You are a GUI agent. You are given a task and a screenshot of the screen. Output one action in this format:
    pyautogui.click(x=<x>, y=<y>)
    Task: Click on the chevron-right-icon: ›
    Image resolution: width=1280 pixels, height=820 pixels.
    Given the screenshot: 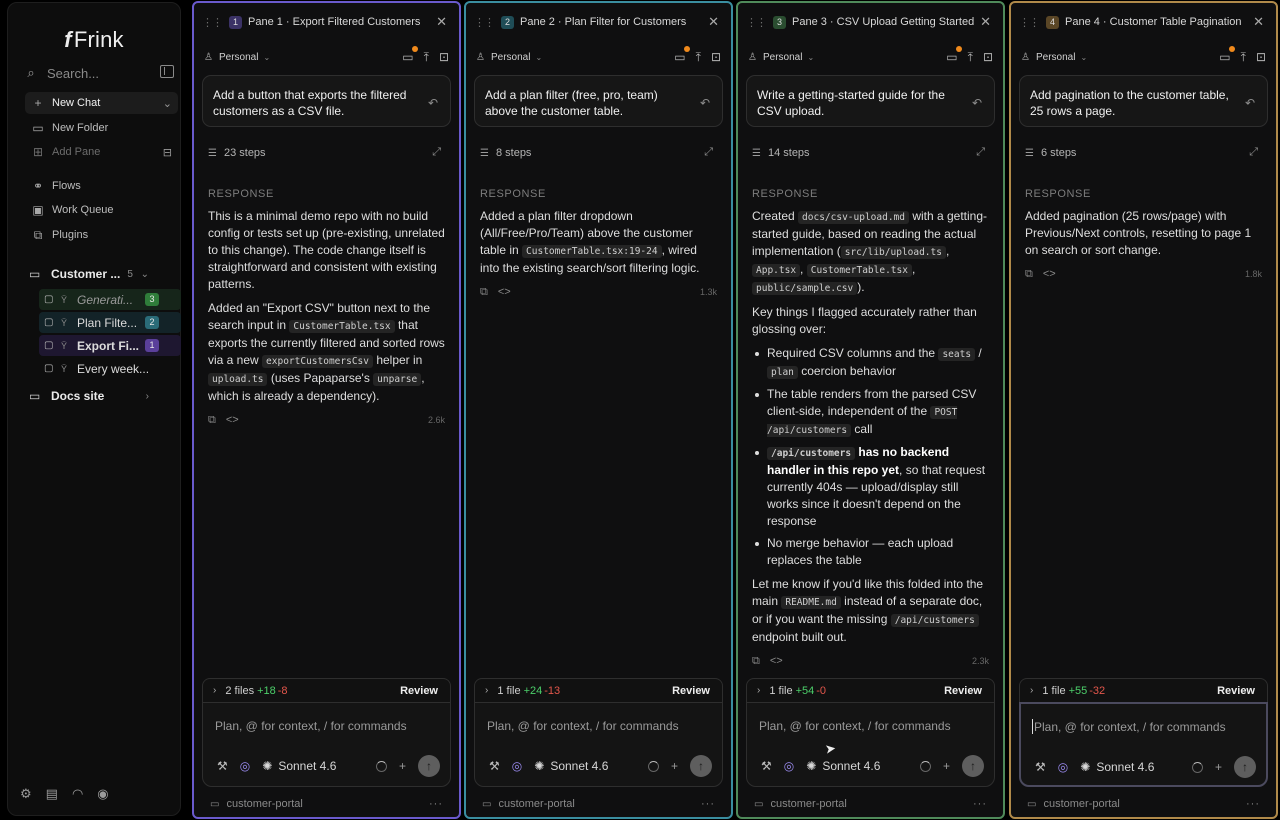 What is the action you would take?
    pyautogui.click(x=147, y=396)
    